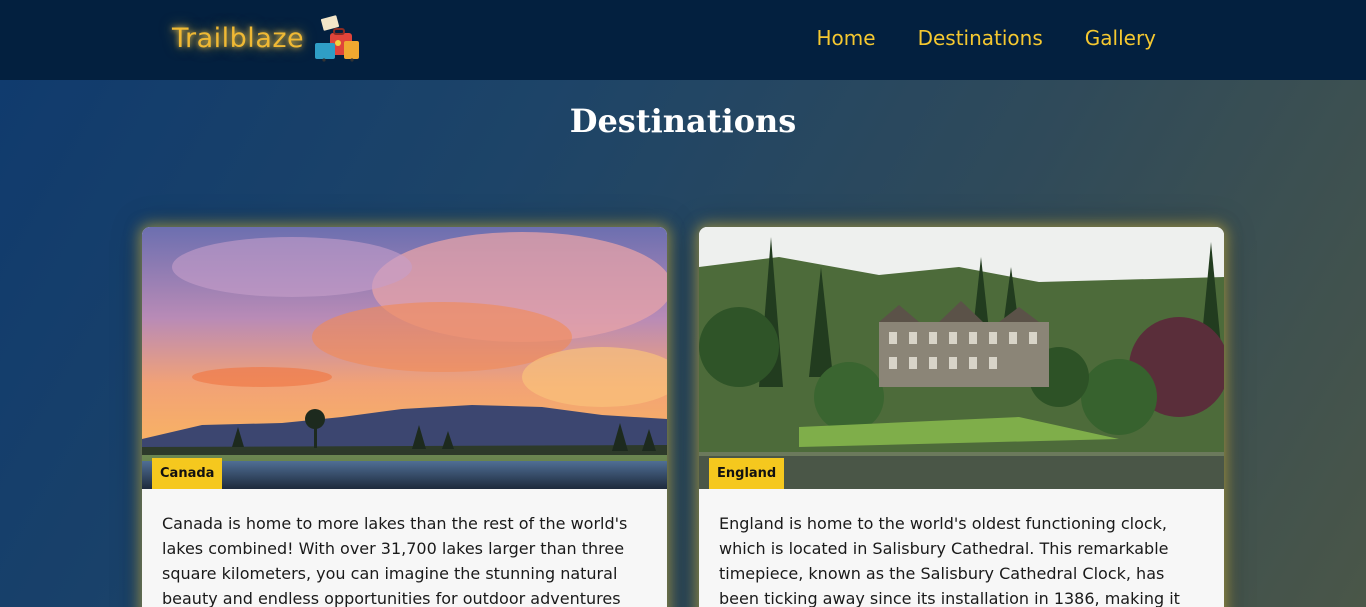 The width and height of the screenshot is (1366, 607). I want to click on page-title: Destinations, so click(683, 121).